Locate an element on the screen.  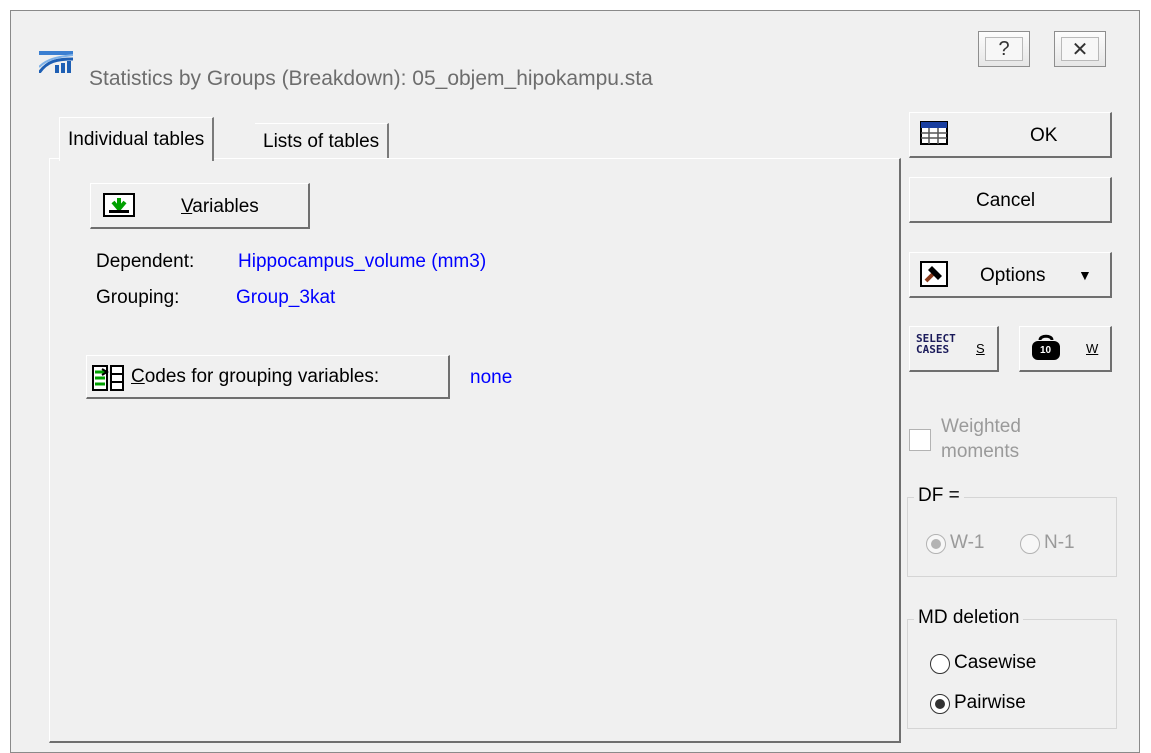
variables-icon is located at coordinates (119, 205).